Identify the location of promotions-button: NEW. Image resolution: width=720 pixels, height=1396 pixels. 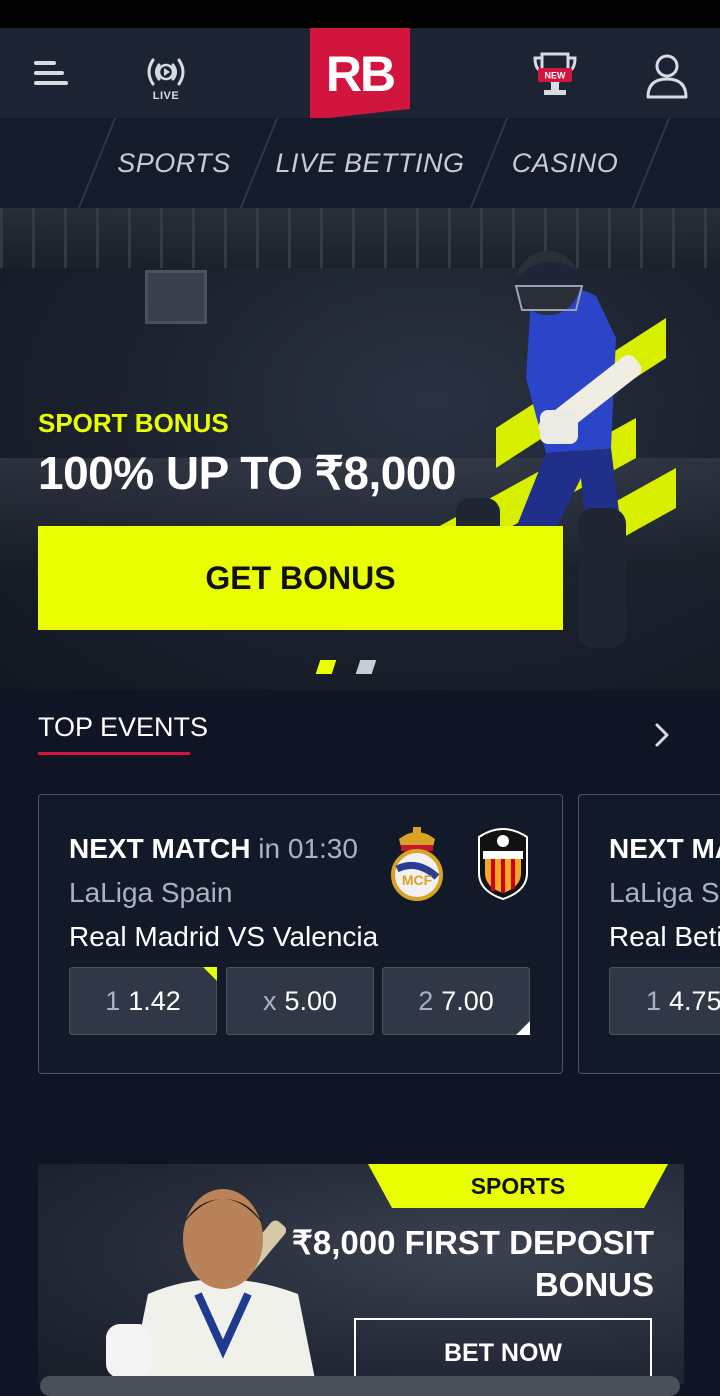
(555, 76).